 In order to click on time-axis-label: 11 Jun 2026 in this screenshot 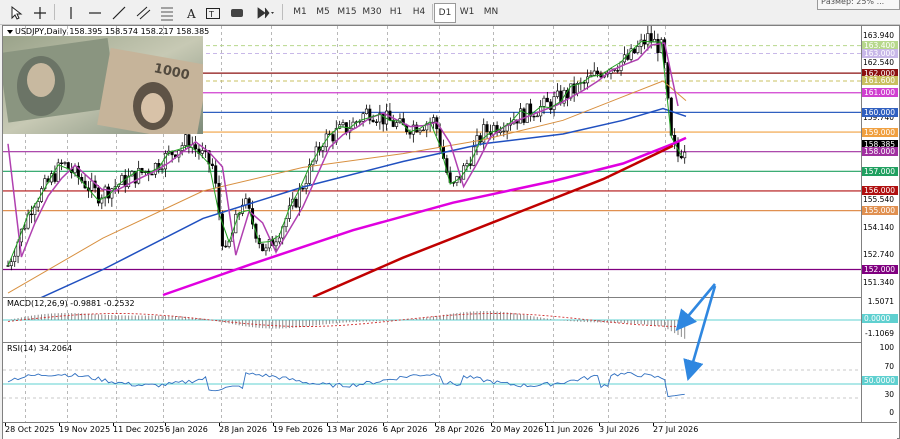, I will do `click(569, 429)`.